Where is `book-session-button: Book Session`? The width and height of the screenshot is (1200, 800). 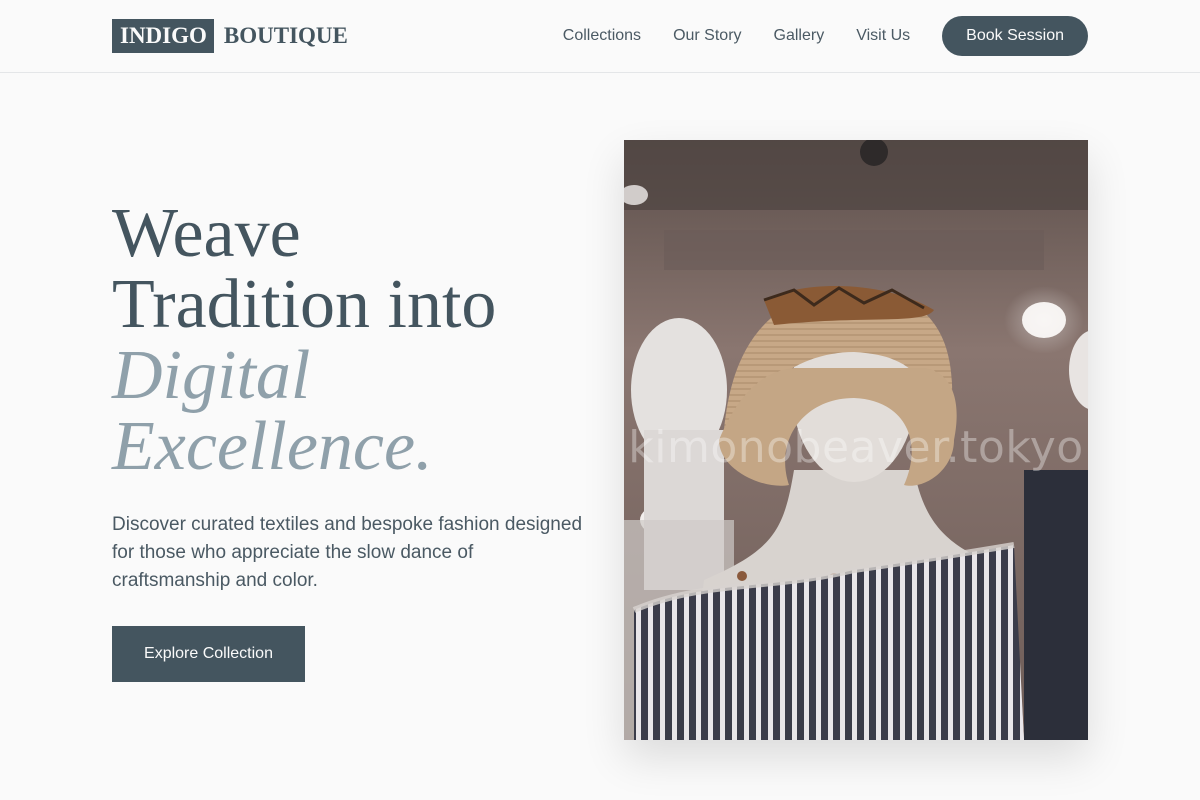
book-session-button: Book Session is located at coordinates (1015, 36).